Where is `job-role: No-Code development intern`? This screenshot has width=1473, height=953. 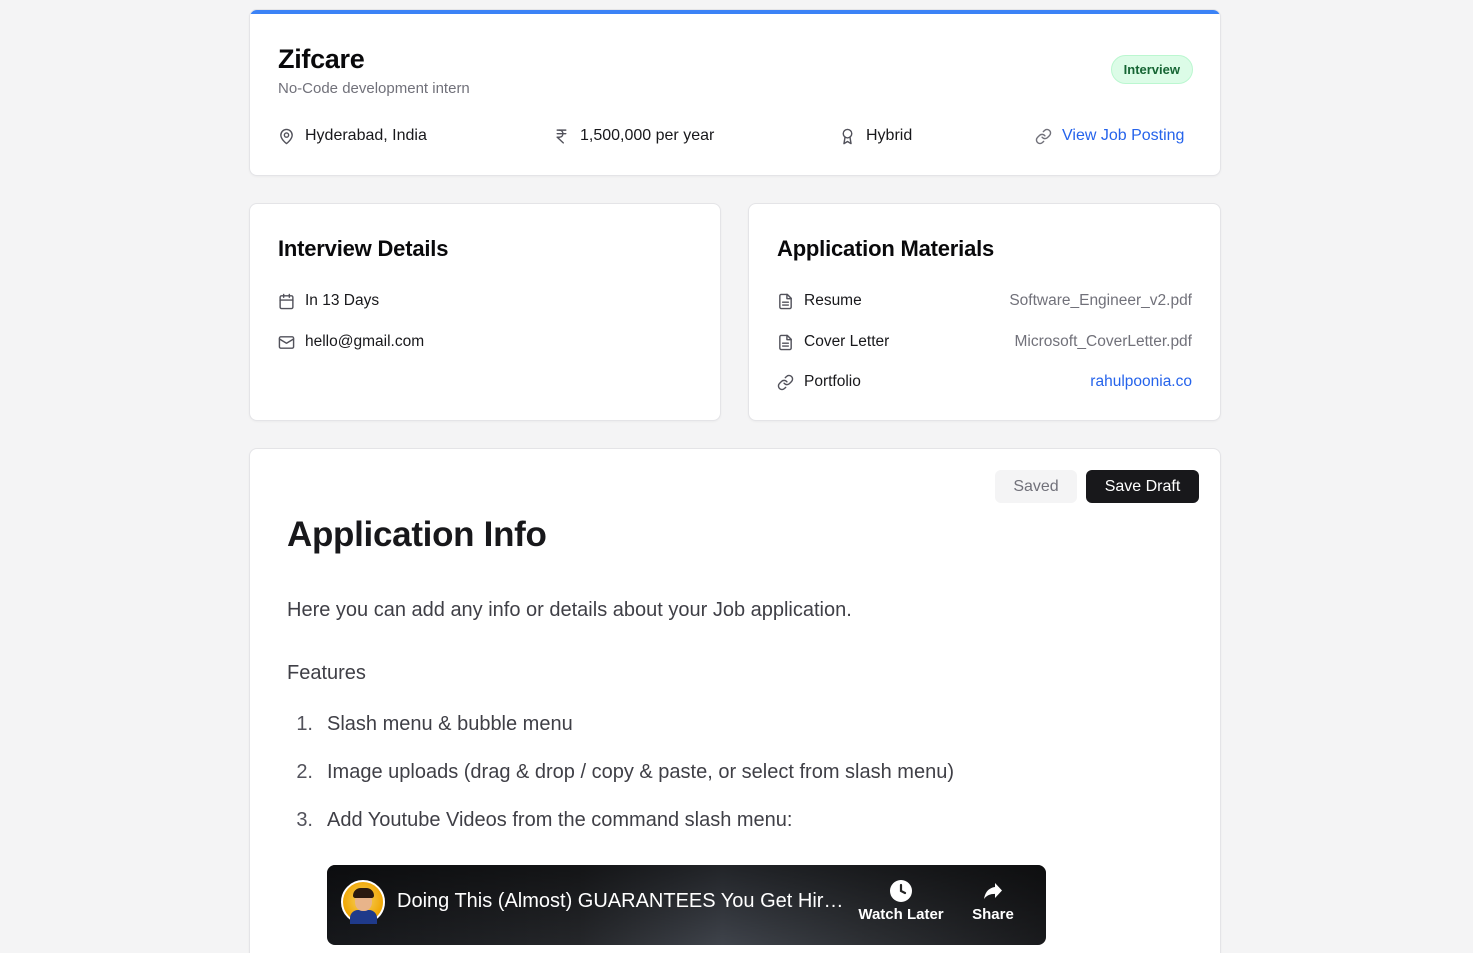
job-role: No-Code development intern is located at coordinates (374, 88).